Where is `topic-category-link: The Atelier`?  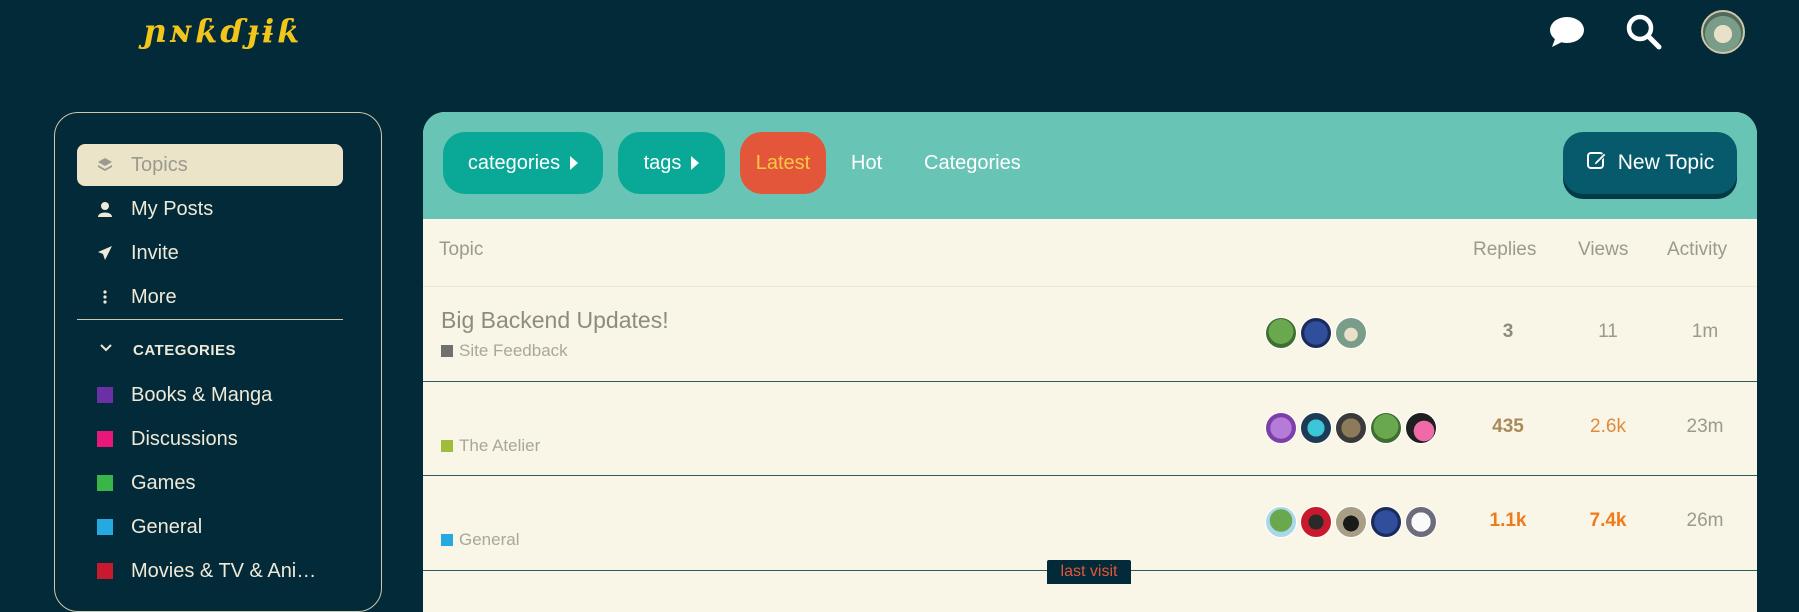
topic-category-link: The Atelier is located at coordinates (490, 446).